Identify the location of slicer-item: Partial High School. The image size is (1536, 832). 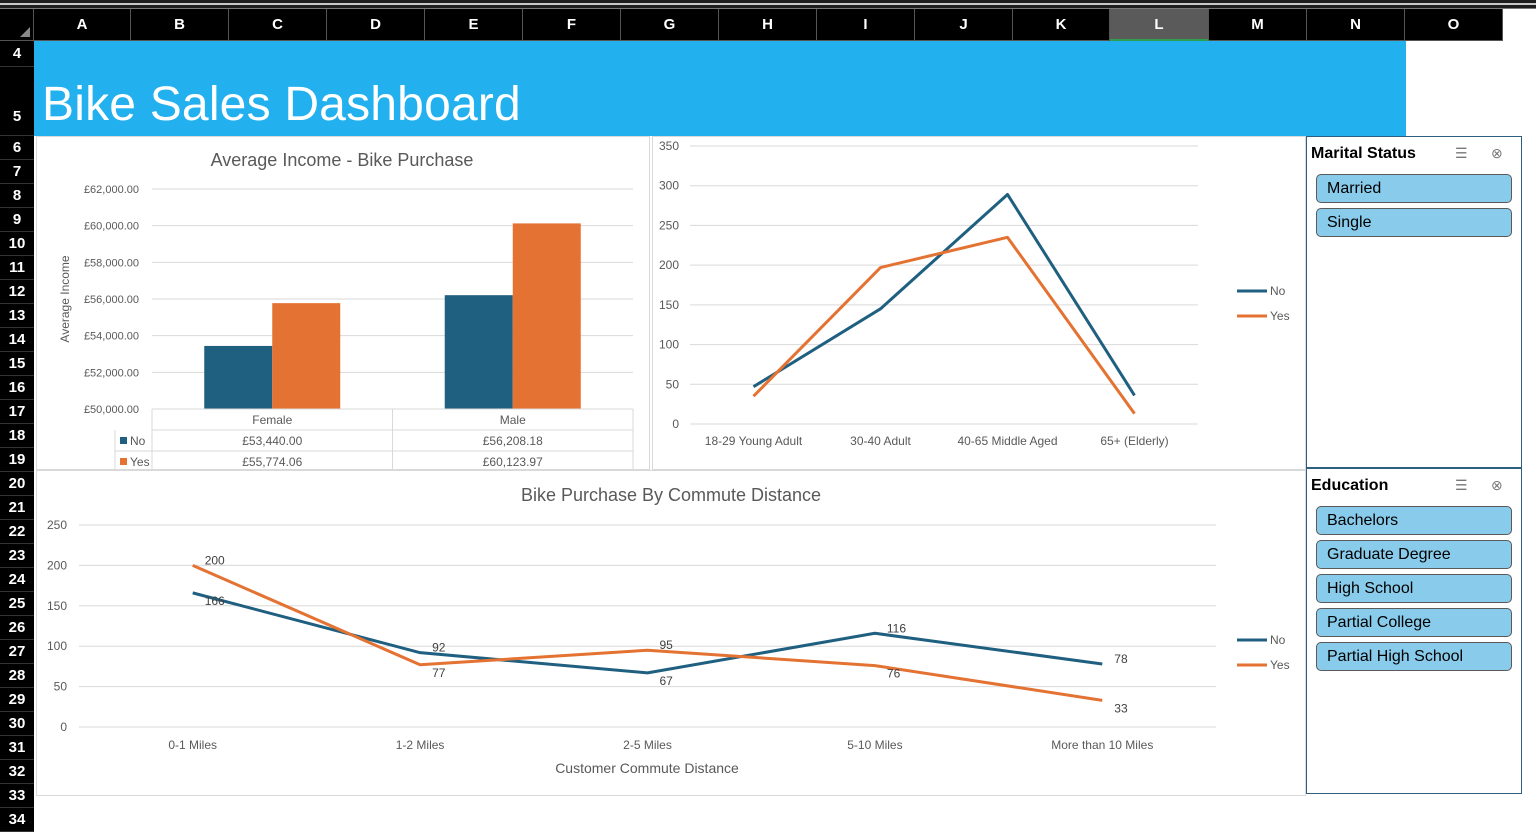
(1414, 656).